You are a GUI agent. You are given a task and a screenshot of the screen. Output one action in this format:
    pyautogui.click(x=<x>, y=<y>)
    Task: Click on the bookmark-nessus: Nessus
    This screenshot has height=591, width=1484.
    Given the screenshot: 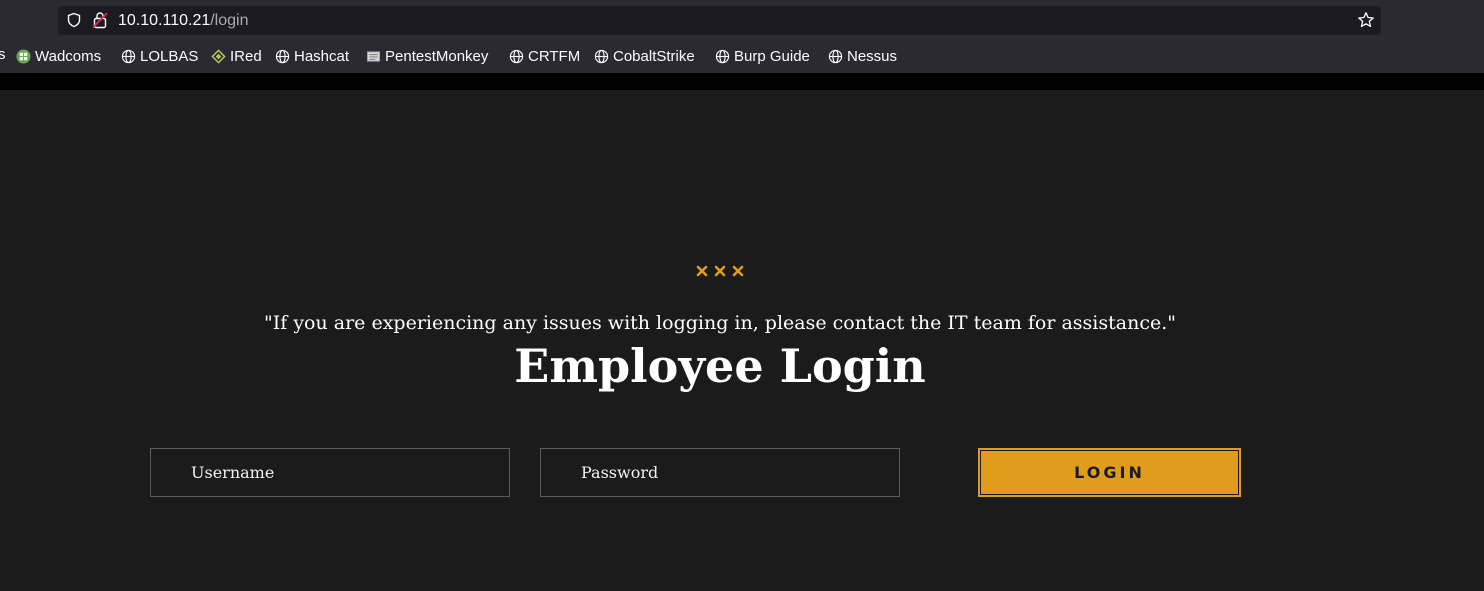 What is the action you would take?
    pyautogui.click(x=862, y=56)
    